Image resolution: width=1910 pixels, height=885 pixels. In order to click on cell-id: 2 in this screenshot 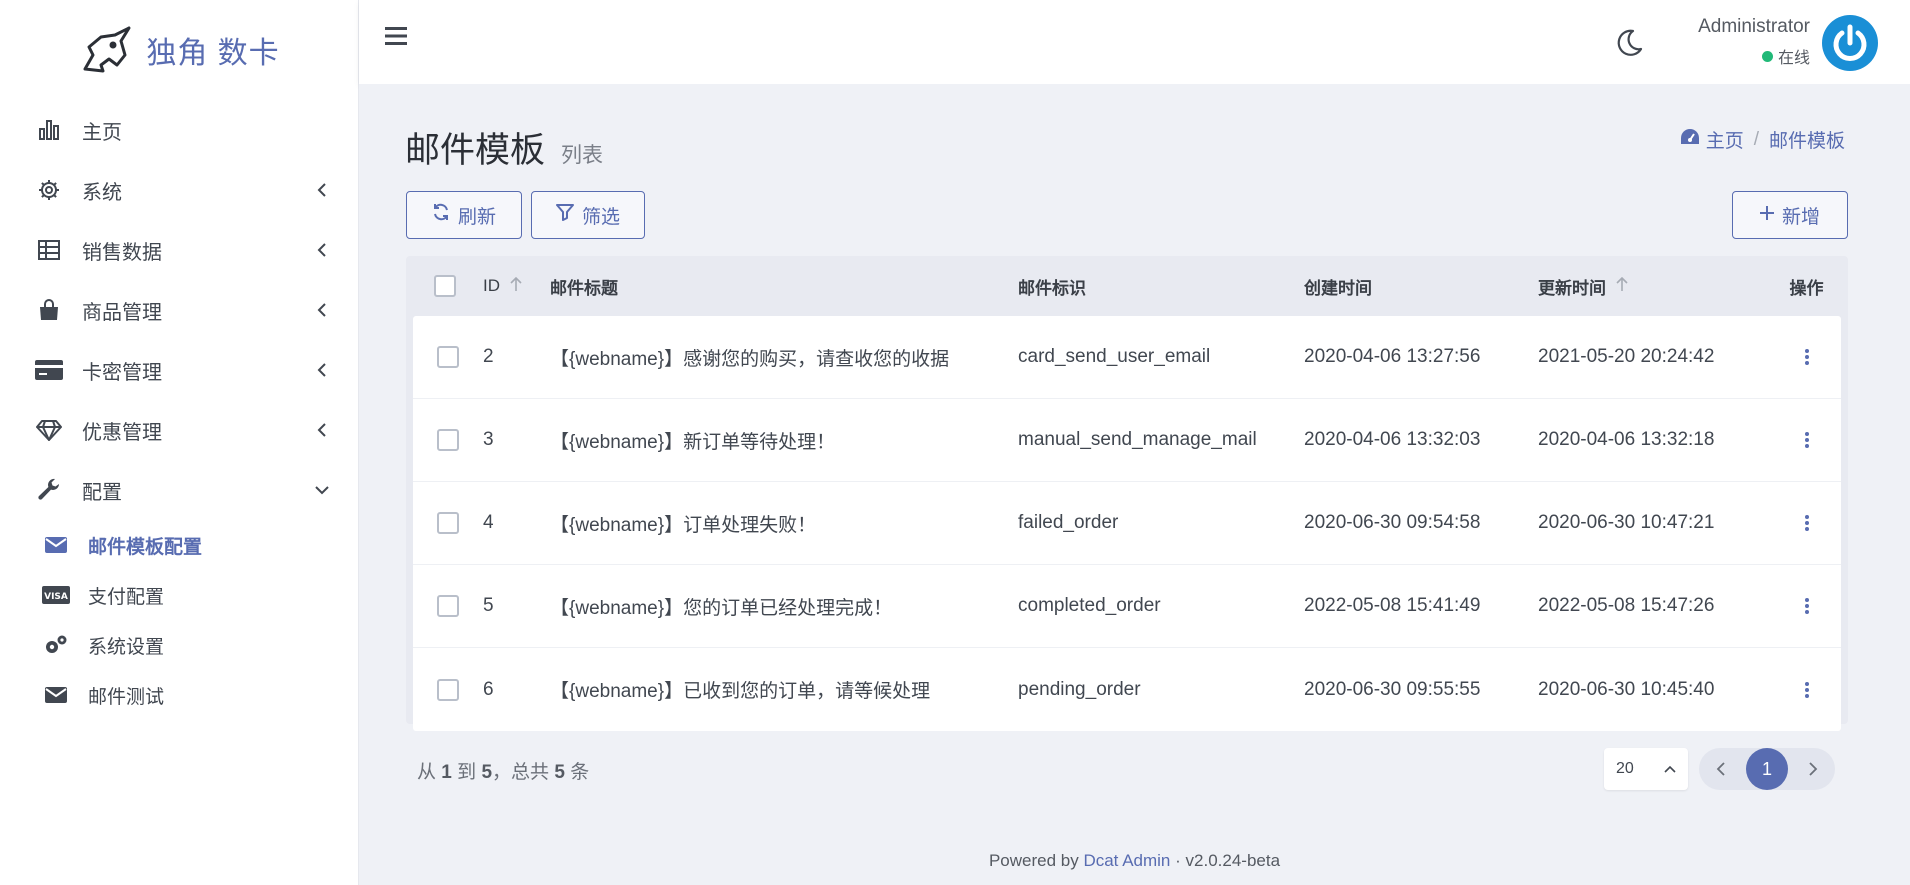, I will do `click(488, 356)`.